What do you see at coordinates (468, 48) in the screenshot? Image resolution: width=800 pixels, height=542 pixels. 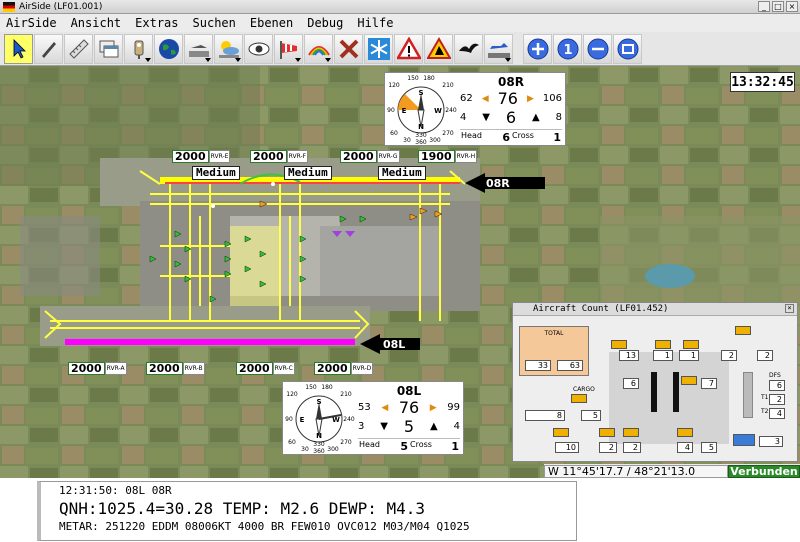 I see `bird-tool-button` at bounding box center [468, 48].